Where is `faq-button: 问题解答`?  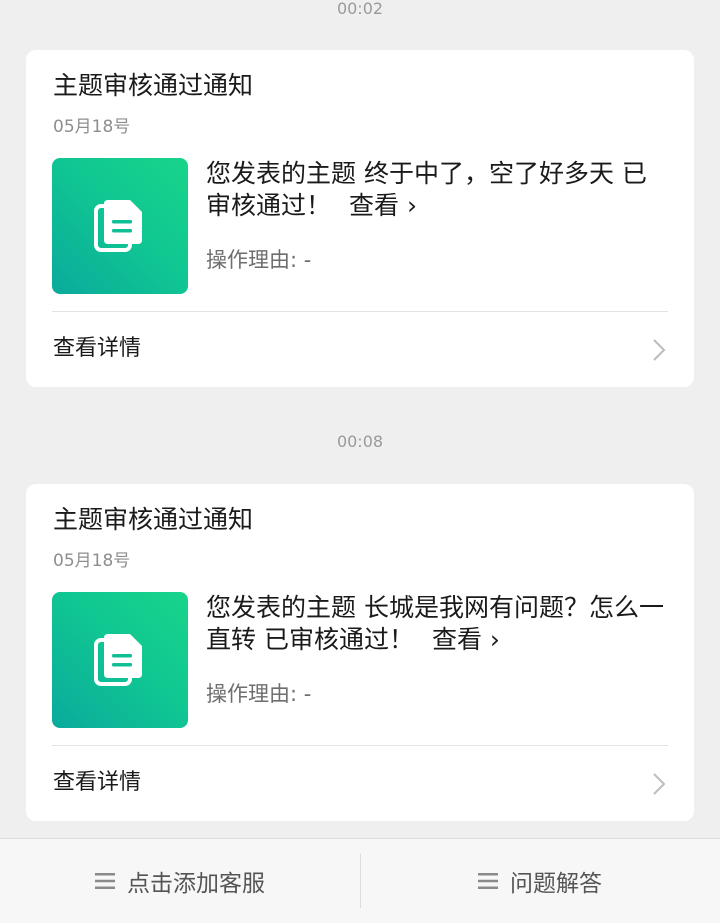 faq-button: 问题解答 is located at coordinates (540, 881).